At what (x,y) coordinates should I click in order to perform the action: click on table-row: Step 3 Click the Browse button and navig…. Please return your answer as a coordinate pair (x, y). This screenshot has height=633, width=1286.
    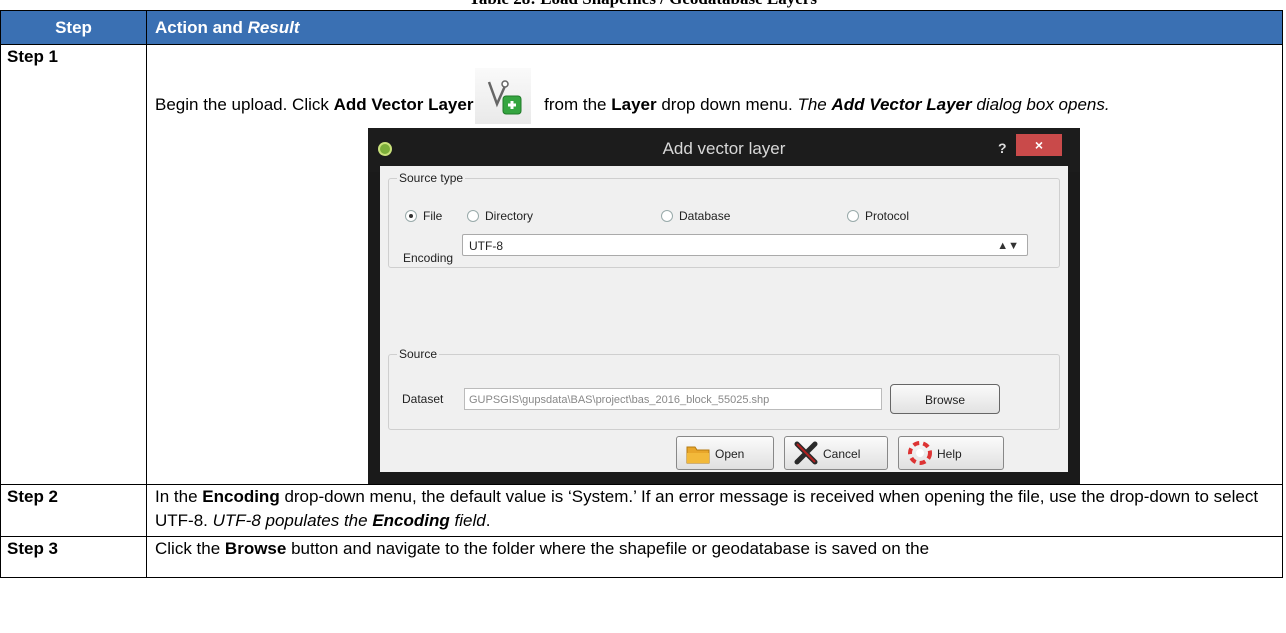
    Looking at the image, I should click on (641, 557).